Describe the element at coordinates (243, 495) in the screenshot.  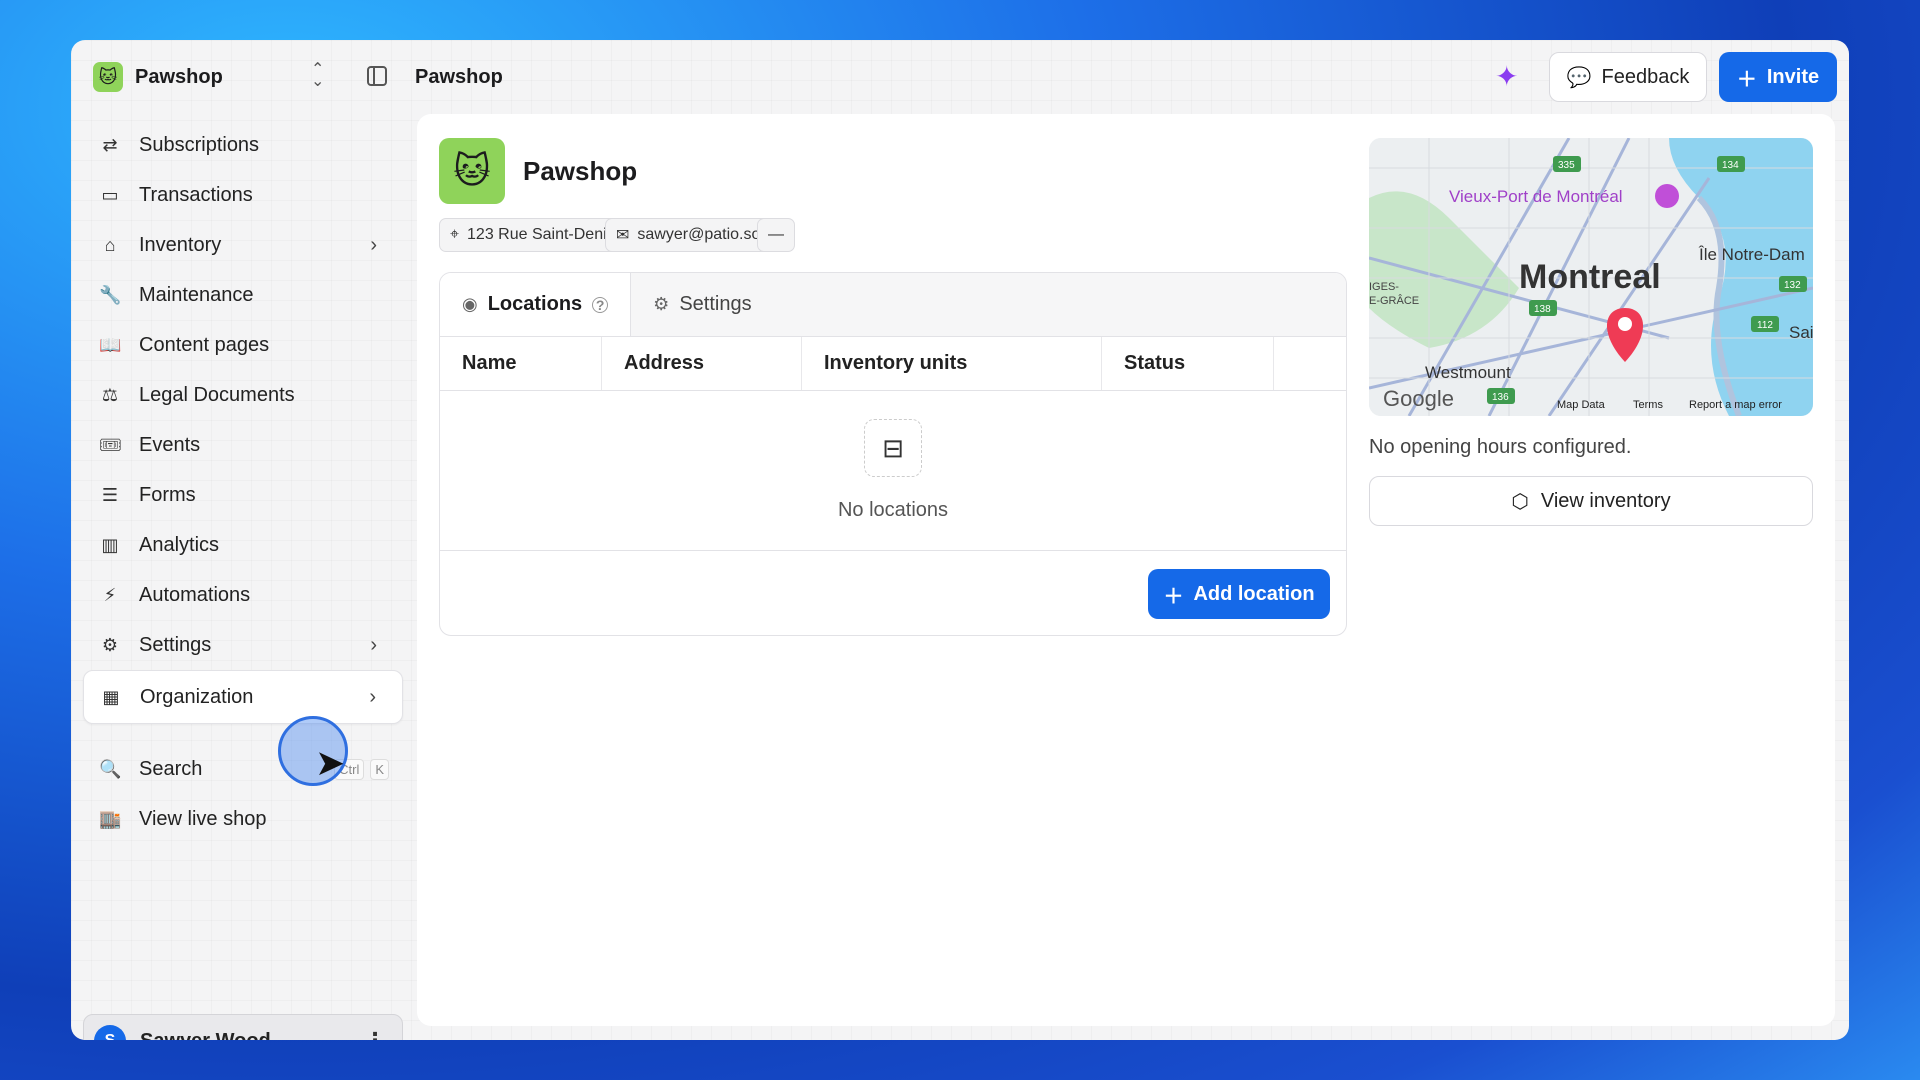
I see `sidebar-item-forms: ☰ Forms` at that location.